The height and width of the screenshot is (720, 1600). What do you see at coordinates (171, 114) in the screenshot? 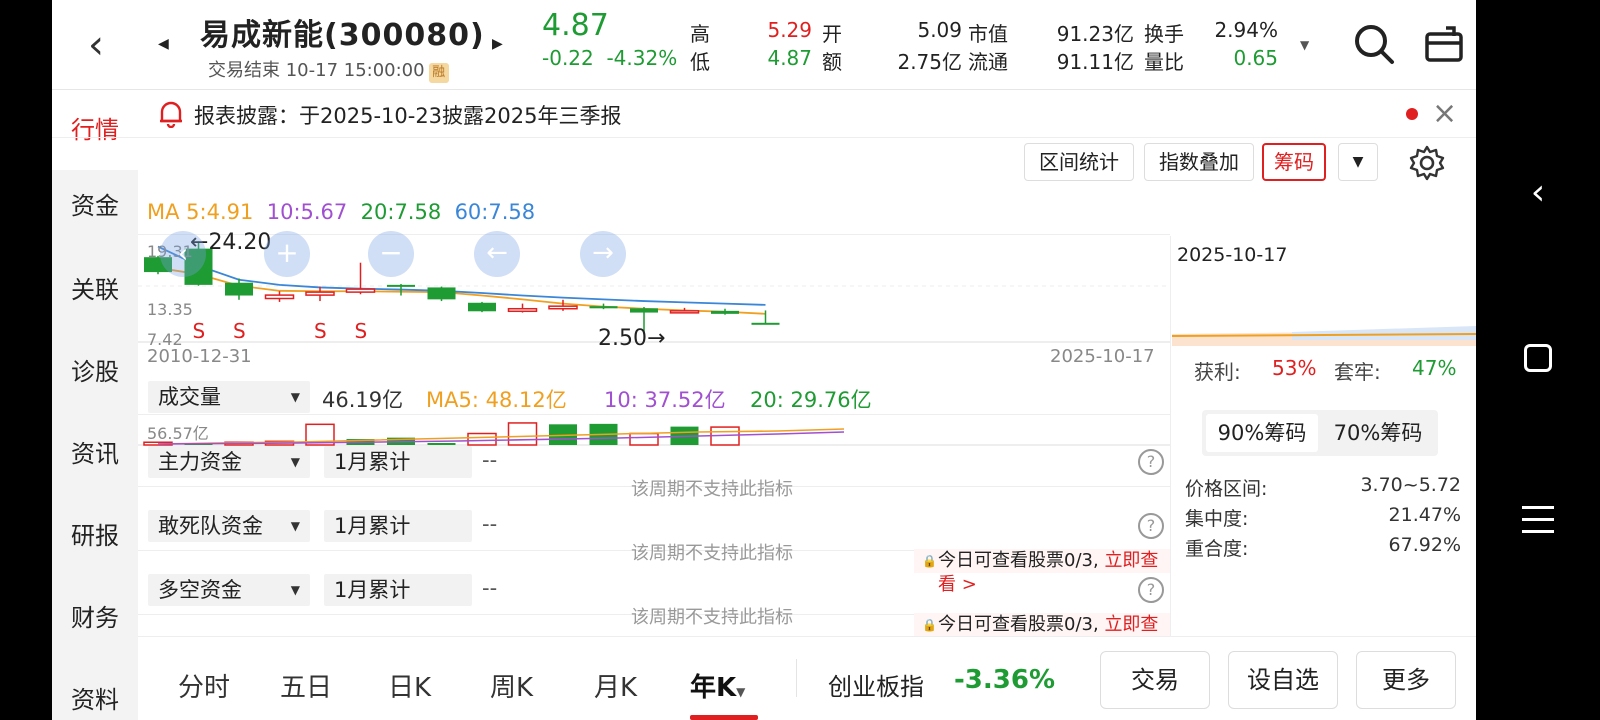
I see `bell-icon` at bounding box center [171, 114].